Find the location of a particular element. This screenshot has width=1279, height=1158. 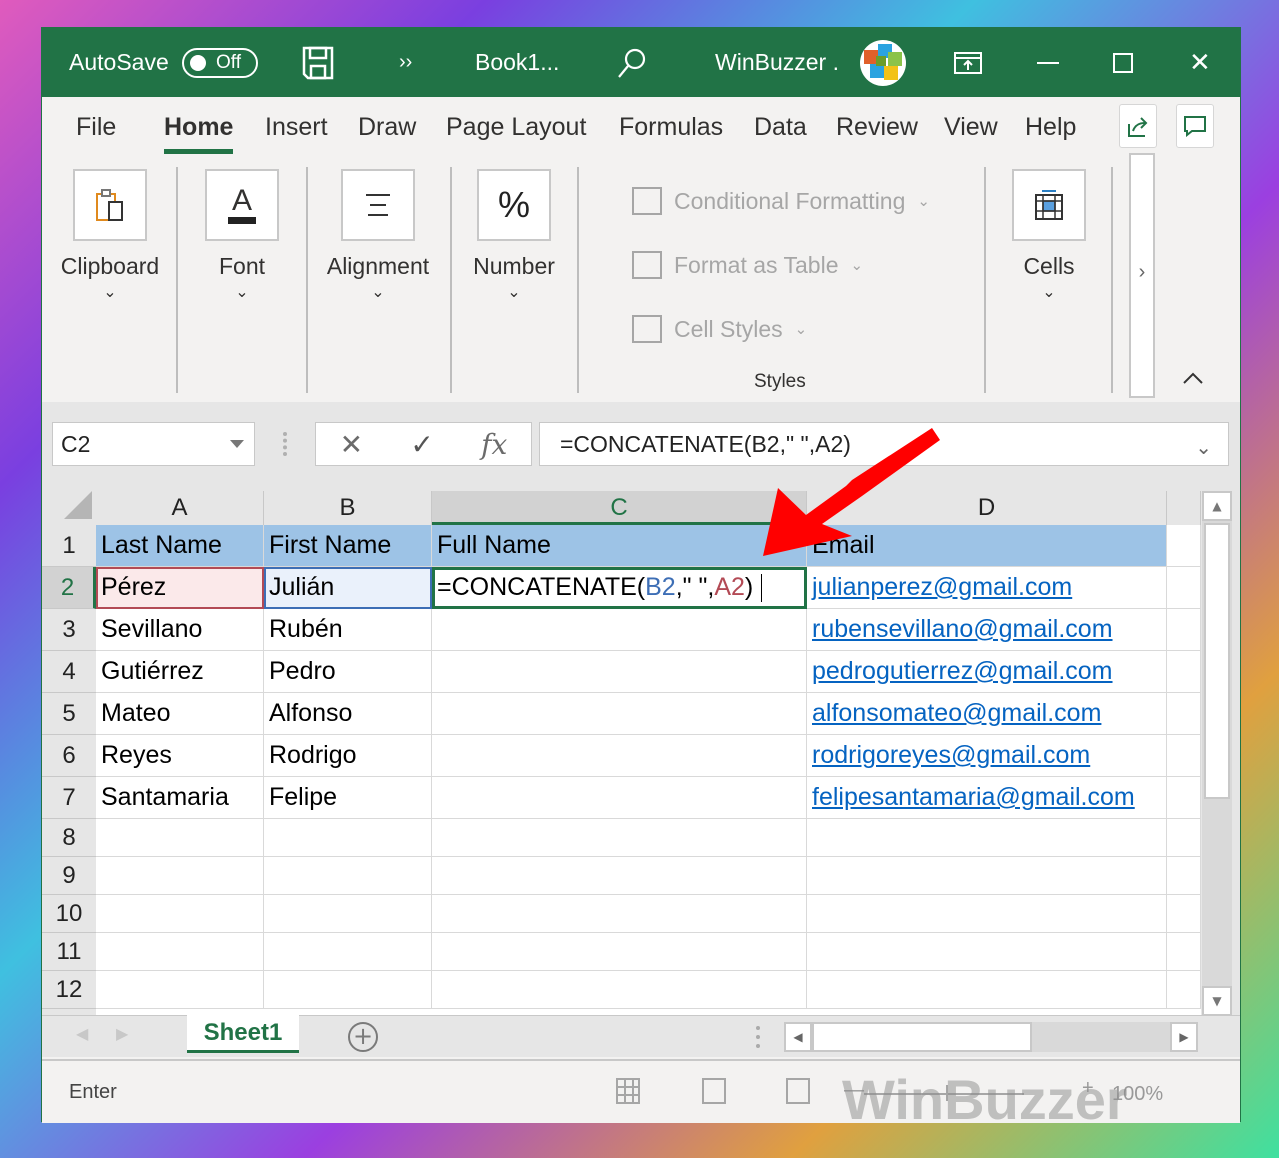

scroll-up-button: ▲ is located at coordinates (1217, 506).